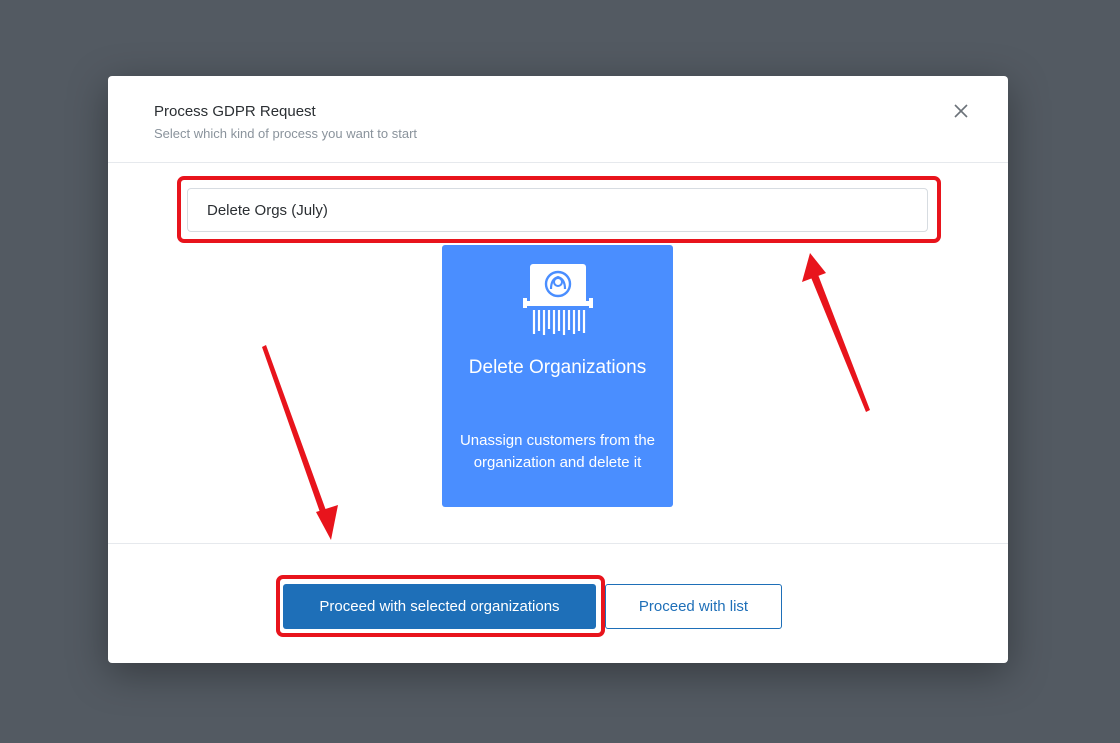 The height and width of the screenshot is (743, 1120). Describe the element at coordinates (558, 299) in the screenshot. I see `shredder-icon` at that location.